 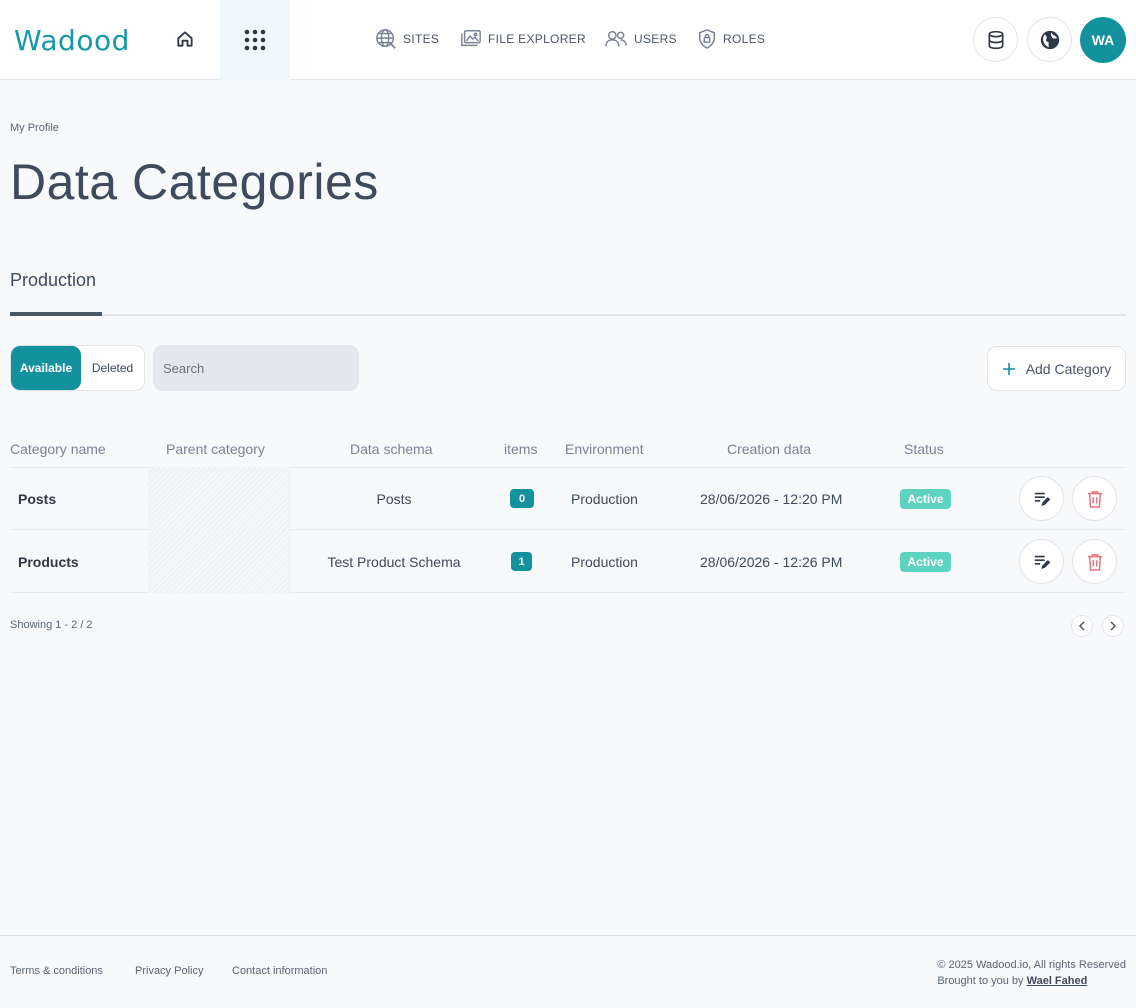 What do you see at coordinates (980, 981) in the screenshot?
I see `brought-by-text: Brought to you by` at bounding box center [980, 981].